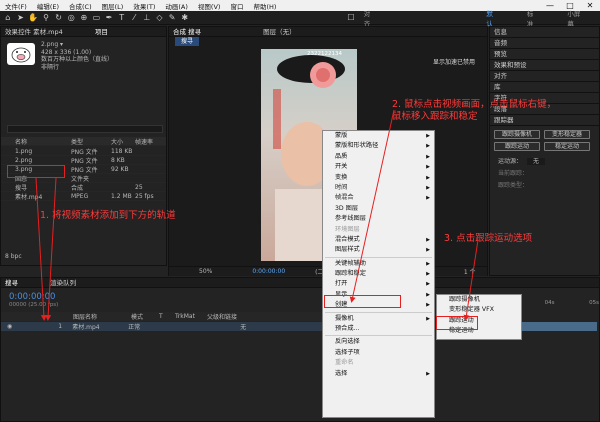 This screenshot has width=600, height=422. I want to click on menu-animation: 动画(A), so click(176, 6).